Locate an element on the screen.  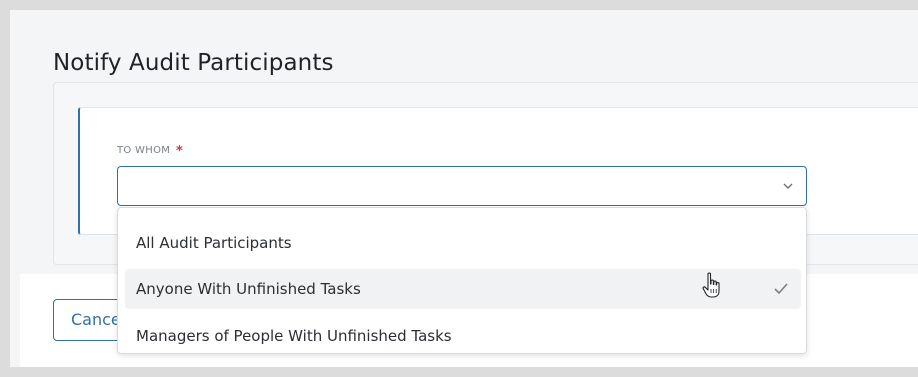
page-title: Notify Audit Participants is located at coordinates (193, 63).